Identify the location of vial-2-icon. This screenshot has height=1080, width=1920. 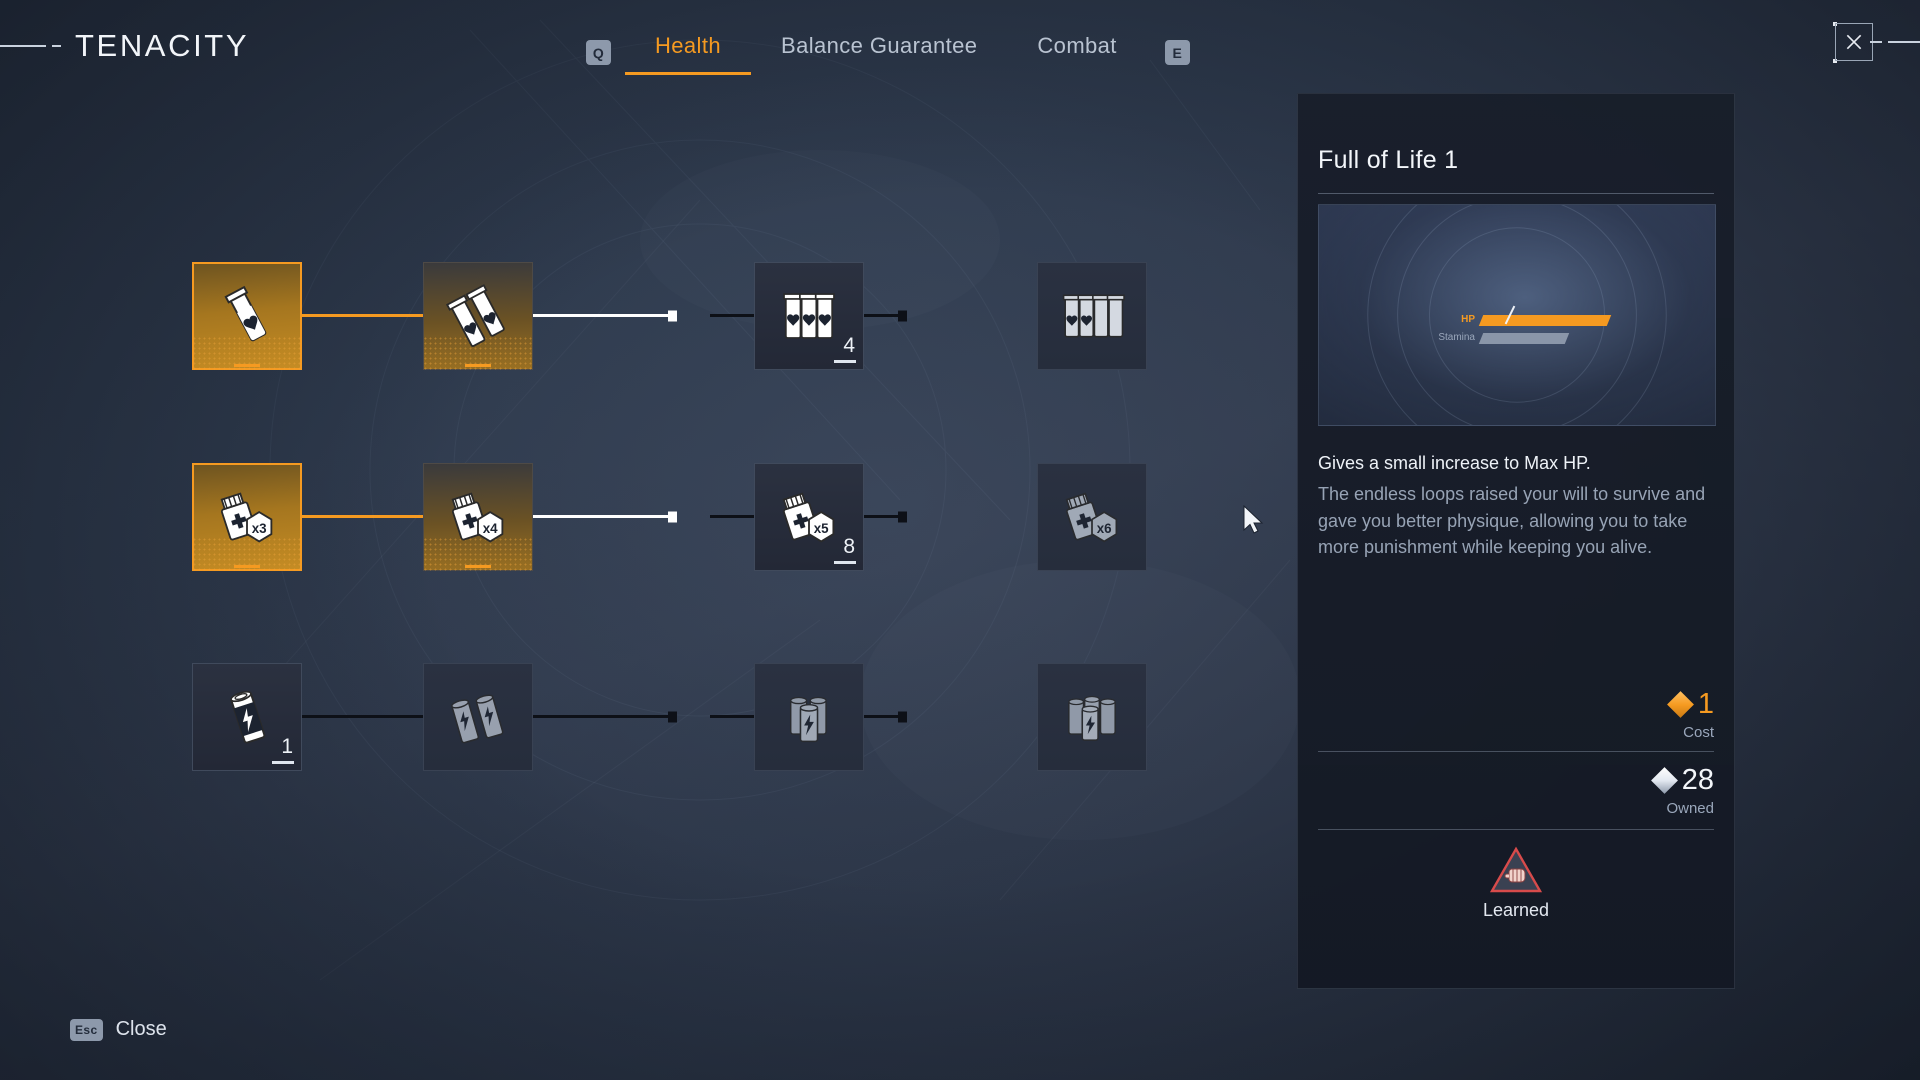
(478, 316).